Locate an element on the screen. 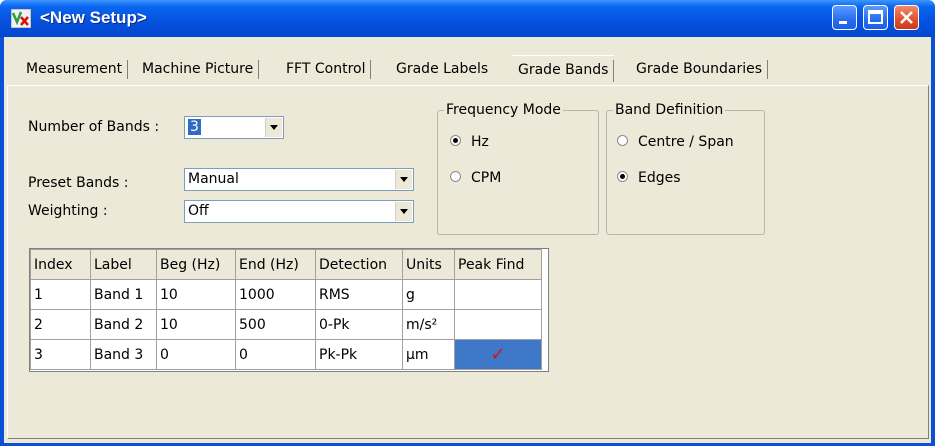 The width and height of the screenshot is (935, 446). end-hz-cell: 0 is located at coordinates (275, 354).